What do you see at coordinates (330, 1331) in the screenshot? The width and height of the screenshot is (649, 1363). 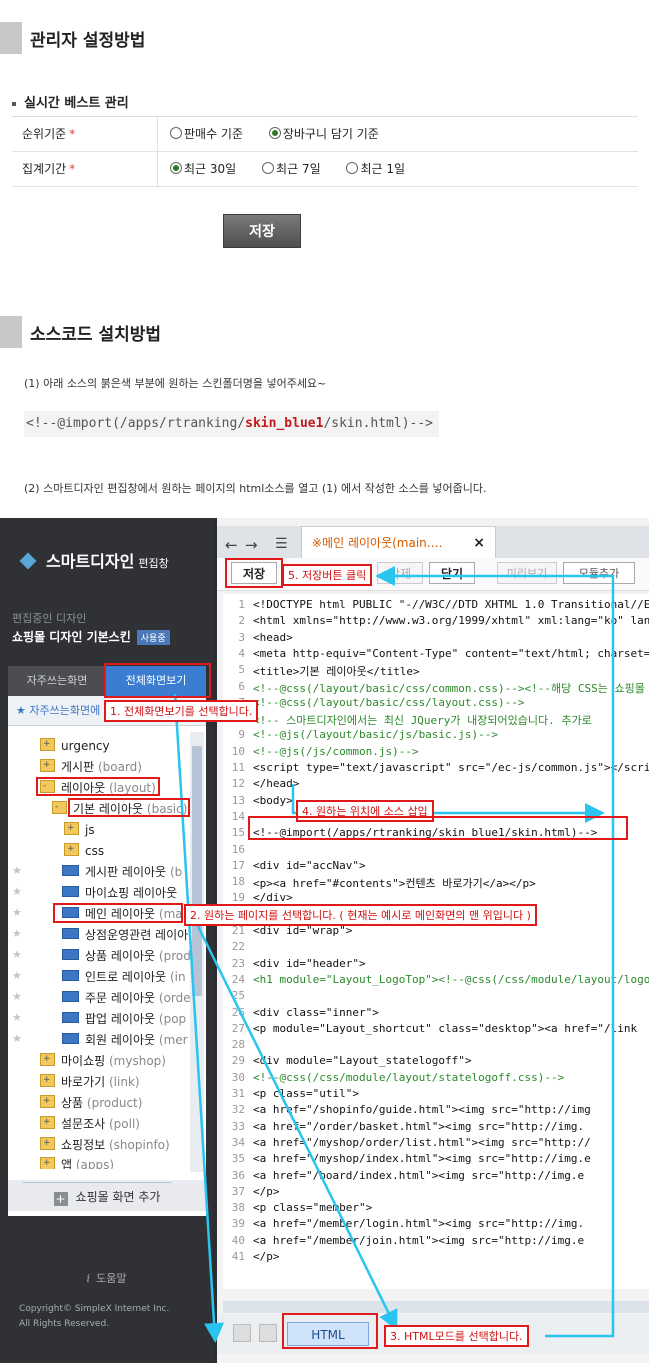 I see `highlight-html-mode` at bounding box center [330, 1331].